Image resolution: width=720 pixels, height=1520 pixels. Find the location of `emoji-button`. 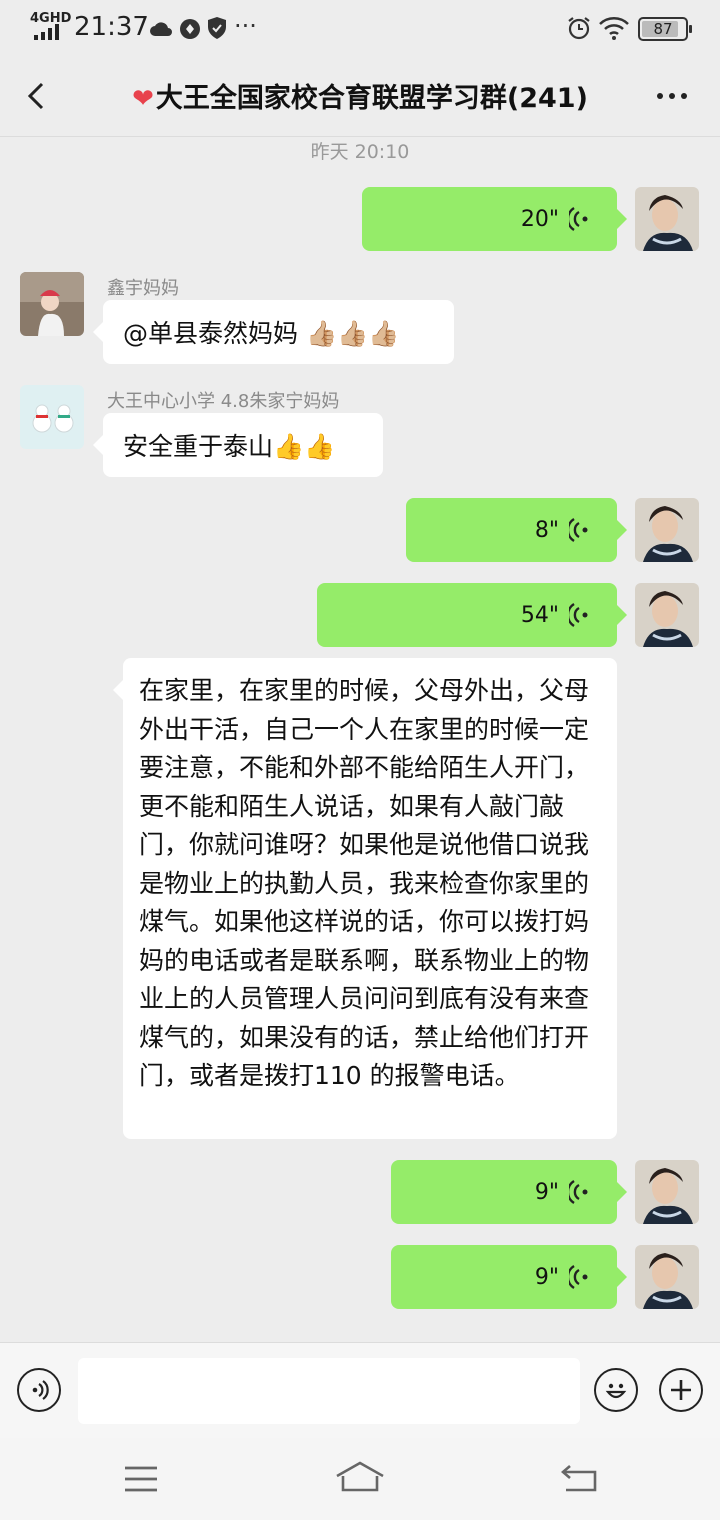

emoji-button is located at coordinates (616, 1390).